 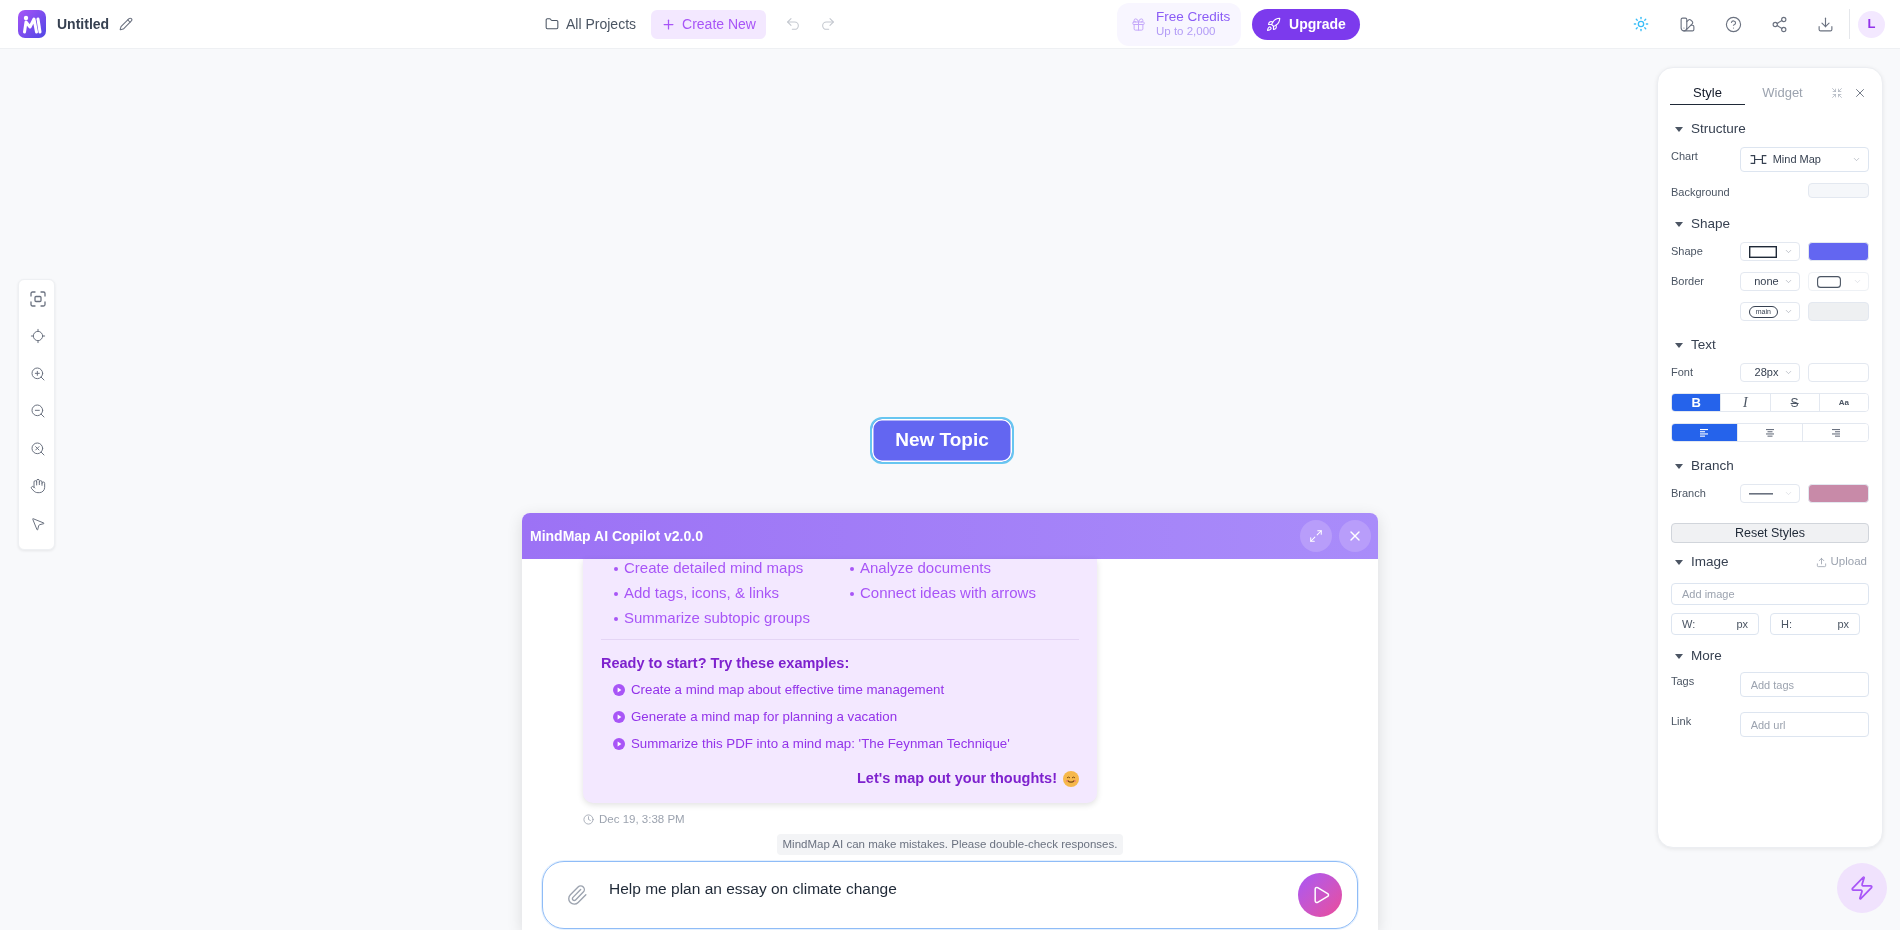 What do you see at coordinates (1770, 594) in the screenshot?
I see `input-field: Add image` at bounding box center [1770, 594].